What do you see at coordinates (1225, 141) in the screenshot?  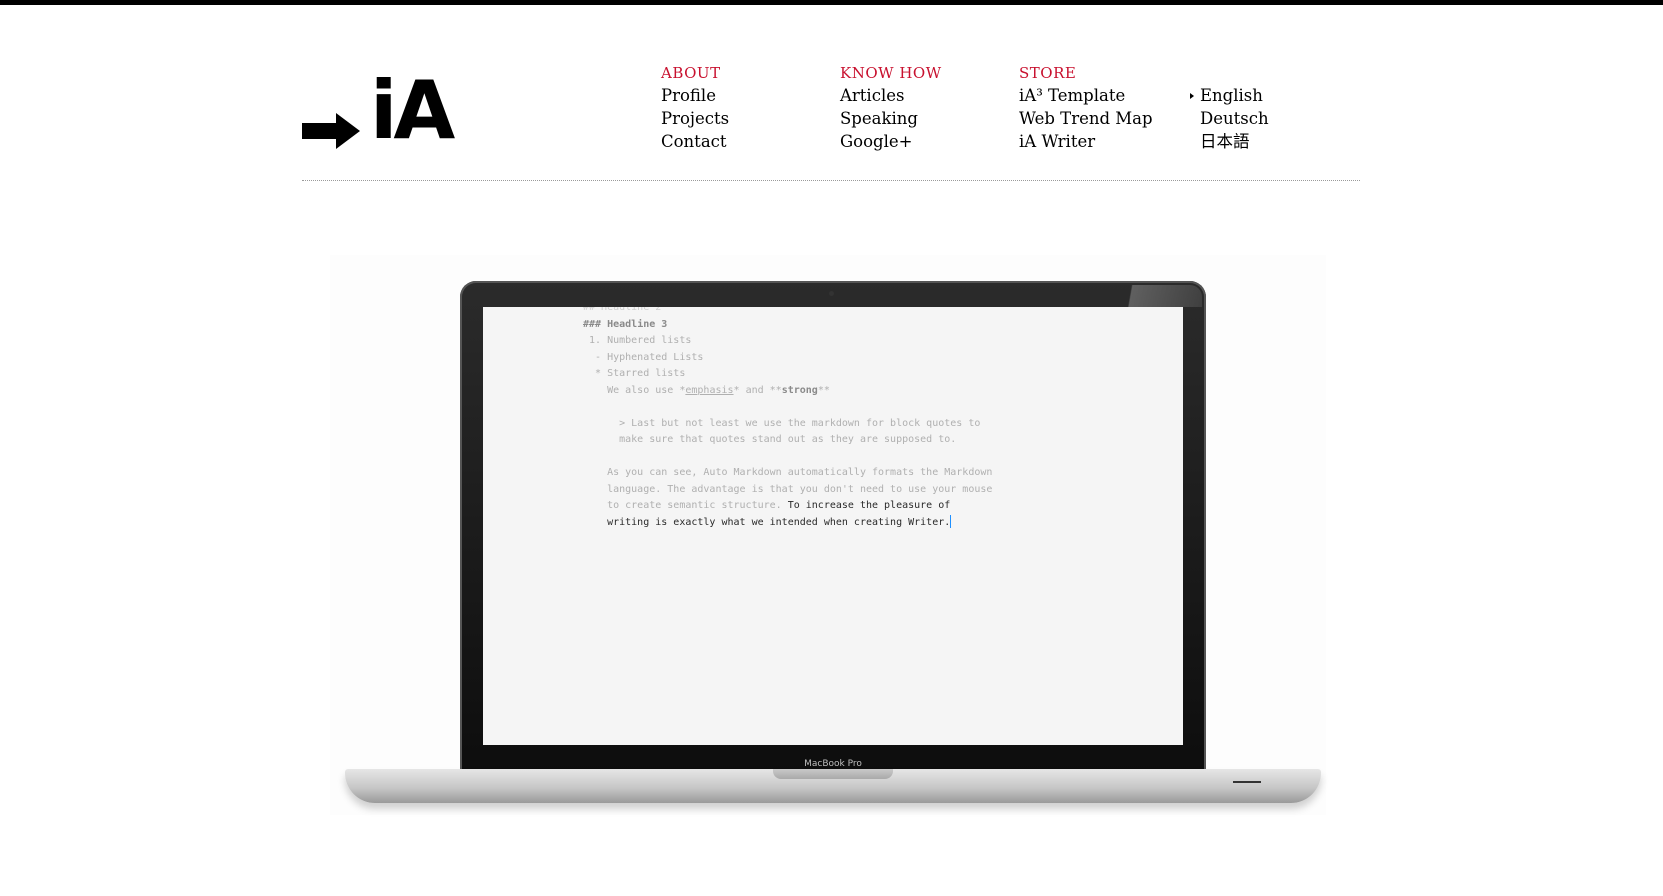 I see `language-label: 日本語` at bounding box center [1225, 141].